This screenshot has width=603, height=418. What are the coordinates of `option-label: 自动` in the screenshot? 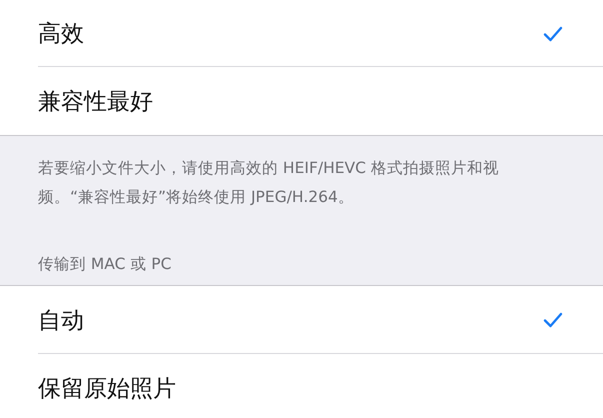 It's located at (61, 321).